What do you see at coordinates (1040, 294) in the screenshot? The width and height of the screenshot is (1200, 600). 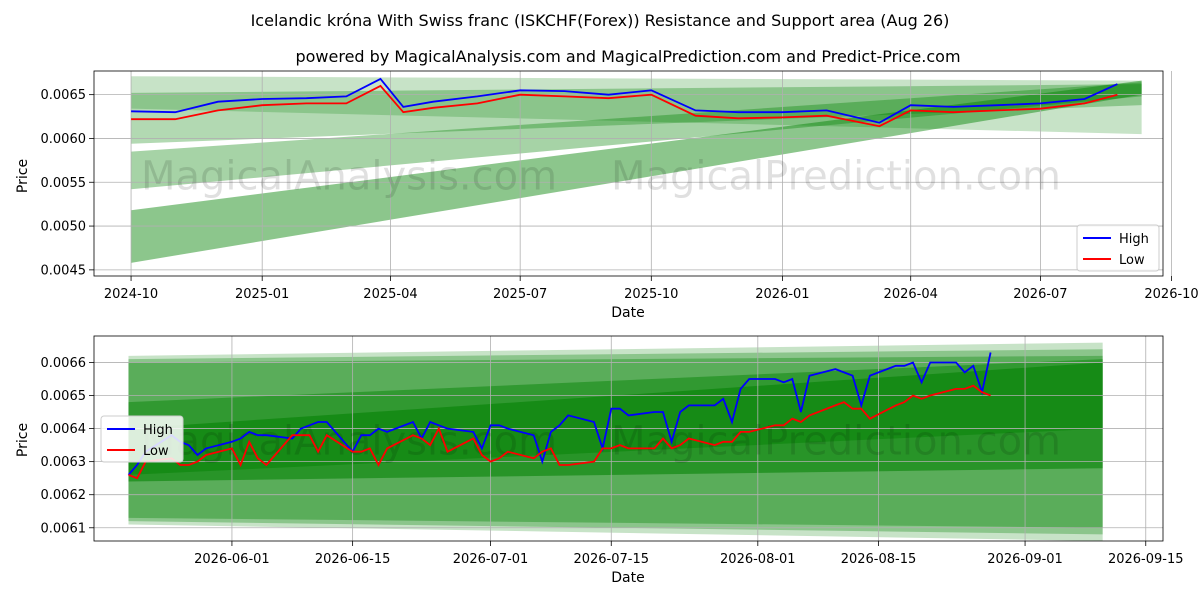 I see `top-x-tick-label: 2026-07` at bounding box center [1040, 294].